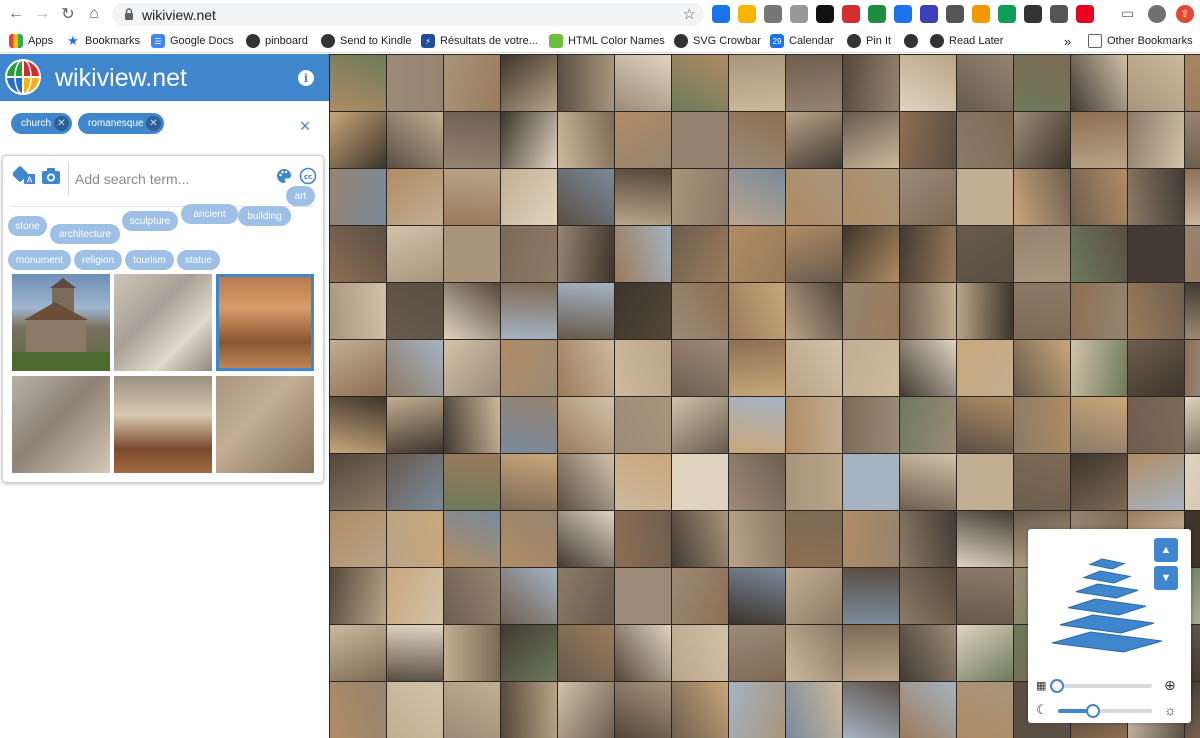 The image size is (1200, 738). I want to click on density-slider-knob, so click(1057, 686).